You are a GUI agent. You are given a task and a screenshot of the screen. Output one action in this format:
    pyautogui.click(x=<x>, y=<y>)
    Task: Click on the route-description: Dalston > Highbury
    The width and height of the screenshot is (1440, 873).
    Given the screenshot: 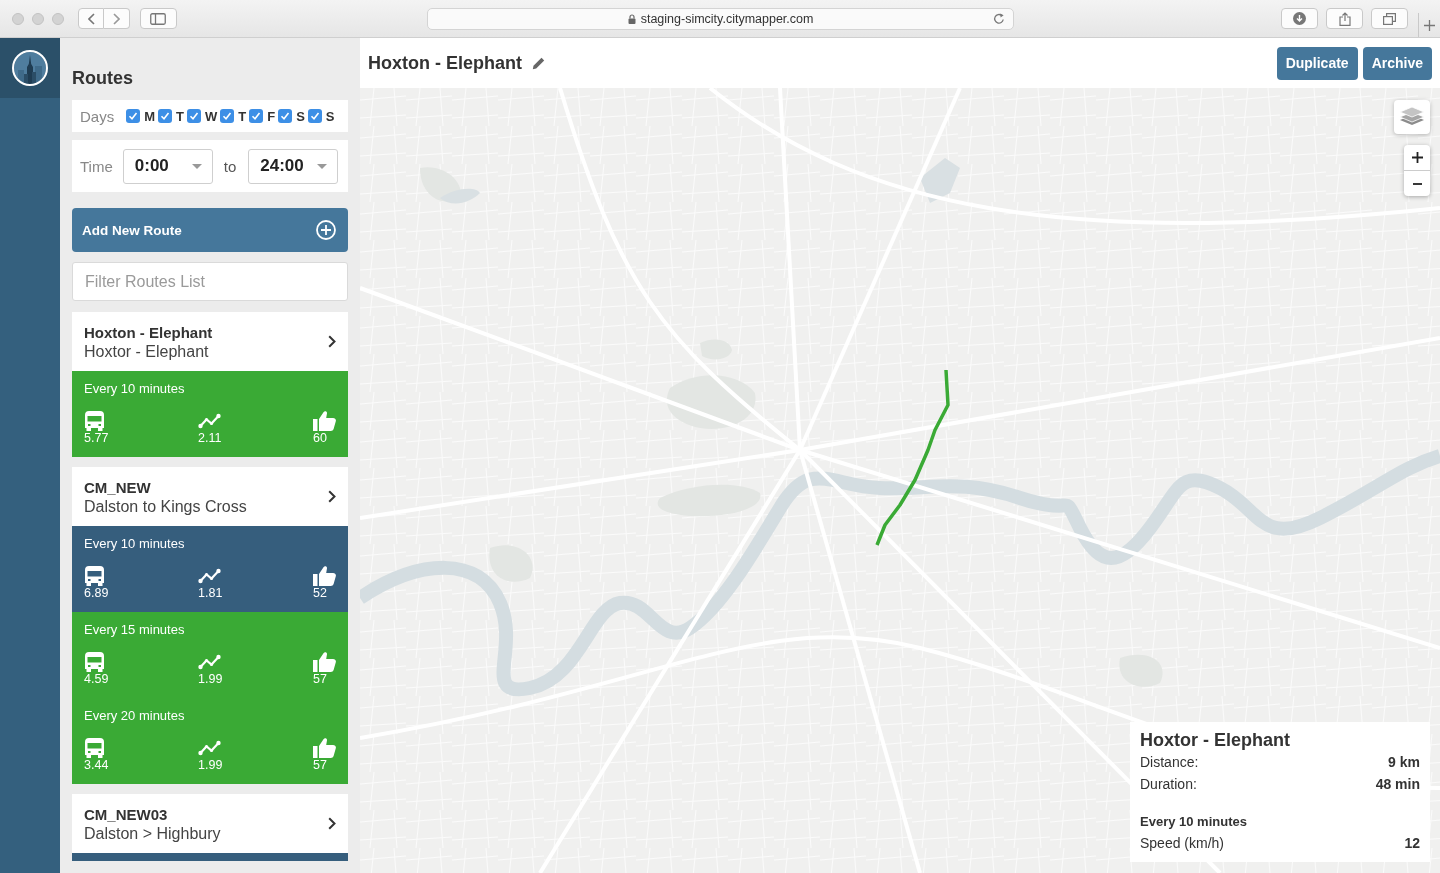 What is the action you would take?
    pyautogui.click(x=152, y=833)
    